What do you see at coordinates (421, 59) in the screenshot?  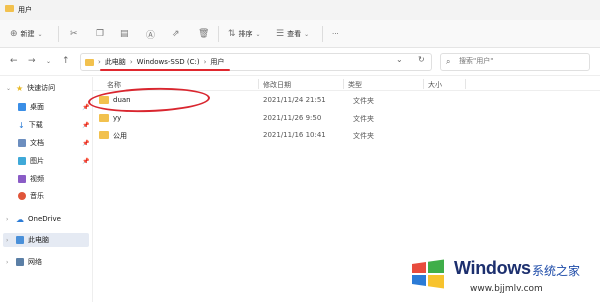 I see `refresh-icon: ↻` at bounding box center [421, 59].